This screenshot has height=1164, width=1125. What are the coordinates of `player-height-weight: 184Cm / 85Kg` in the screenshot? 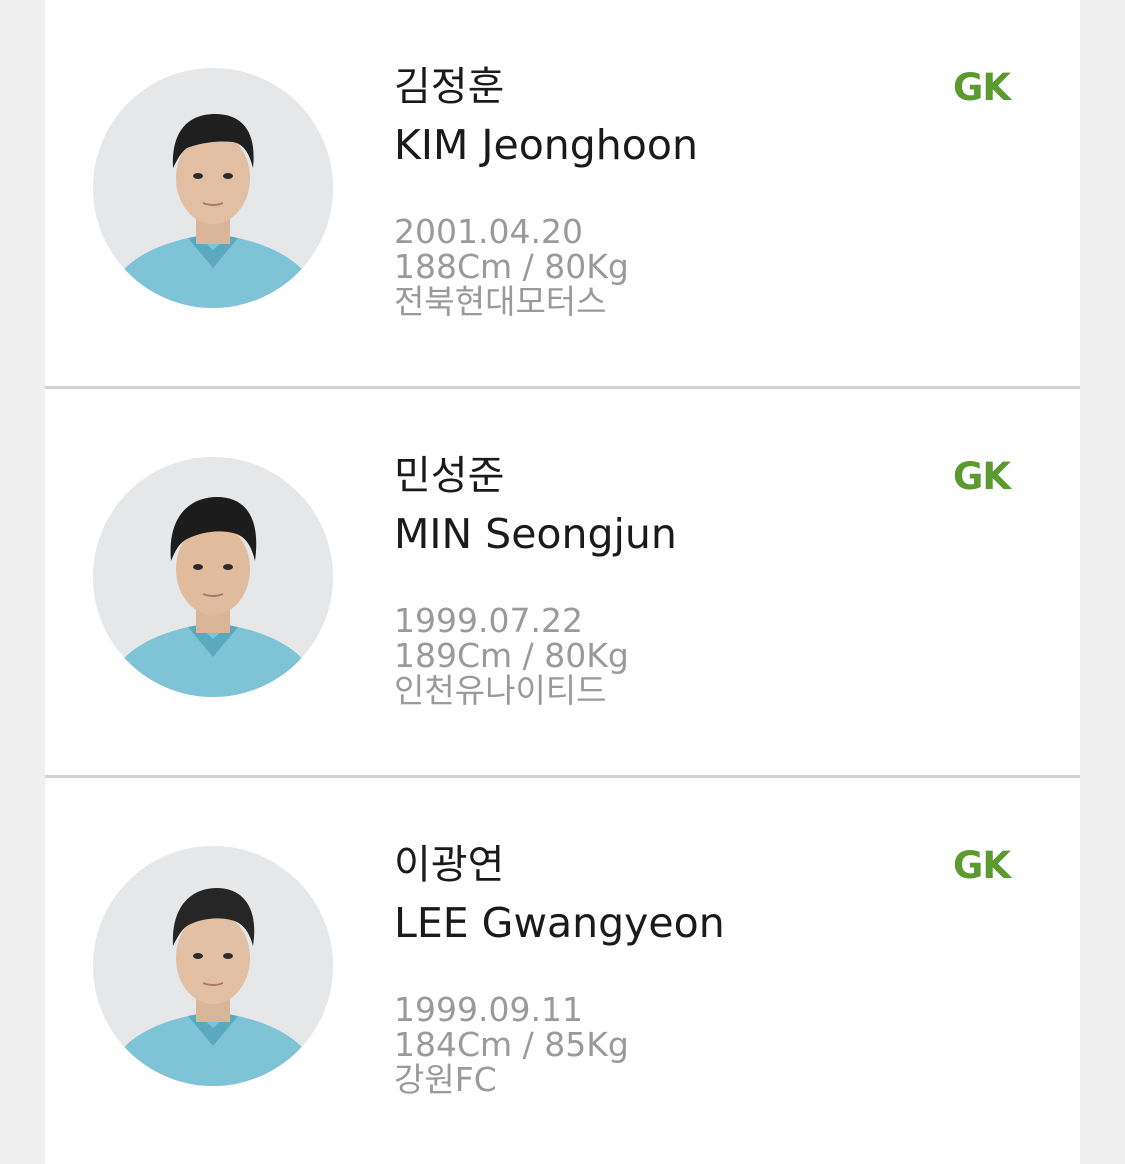 It's located at (511, 1044).